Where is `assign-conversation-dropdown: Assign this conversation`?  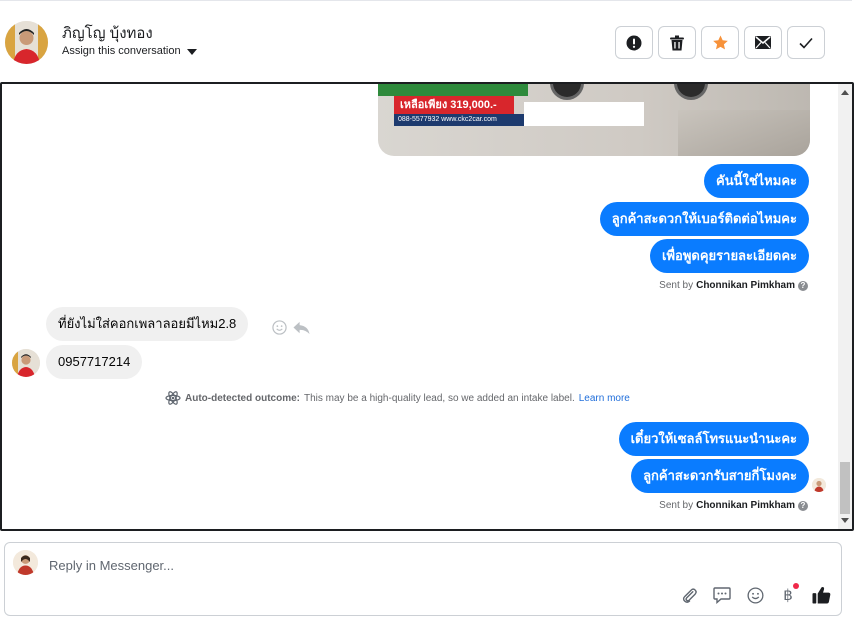 assign-conversation-dropdown: Assign this conversation is located at coordinates (129, 51).